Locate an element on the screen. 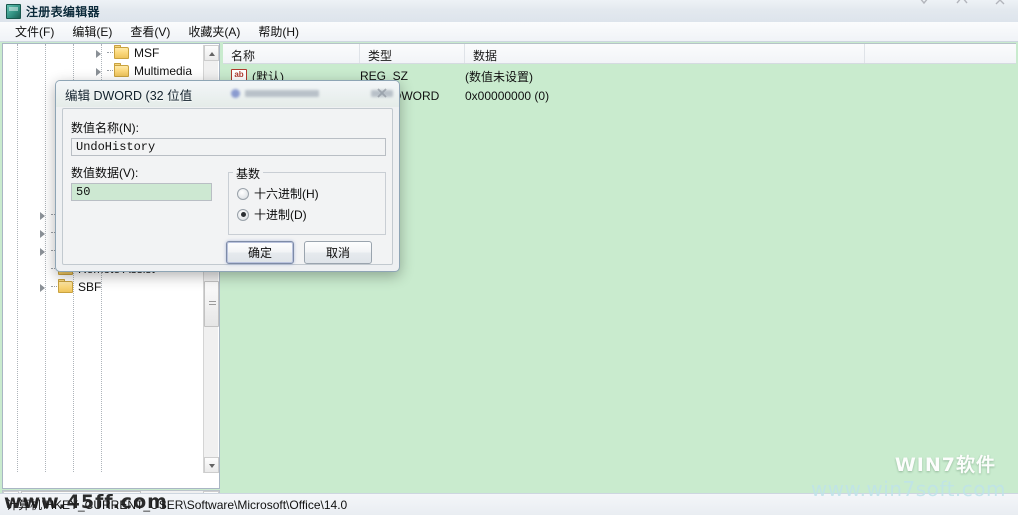 This screenshot has width=1018, height=515. radio-decimal: 十进制(D) is located at coordinates (272, 214).